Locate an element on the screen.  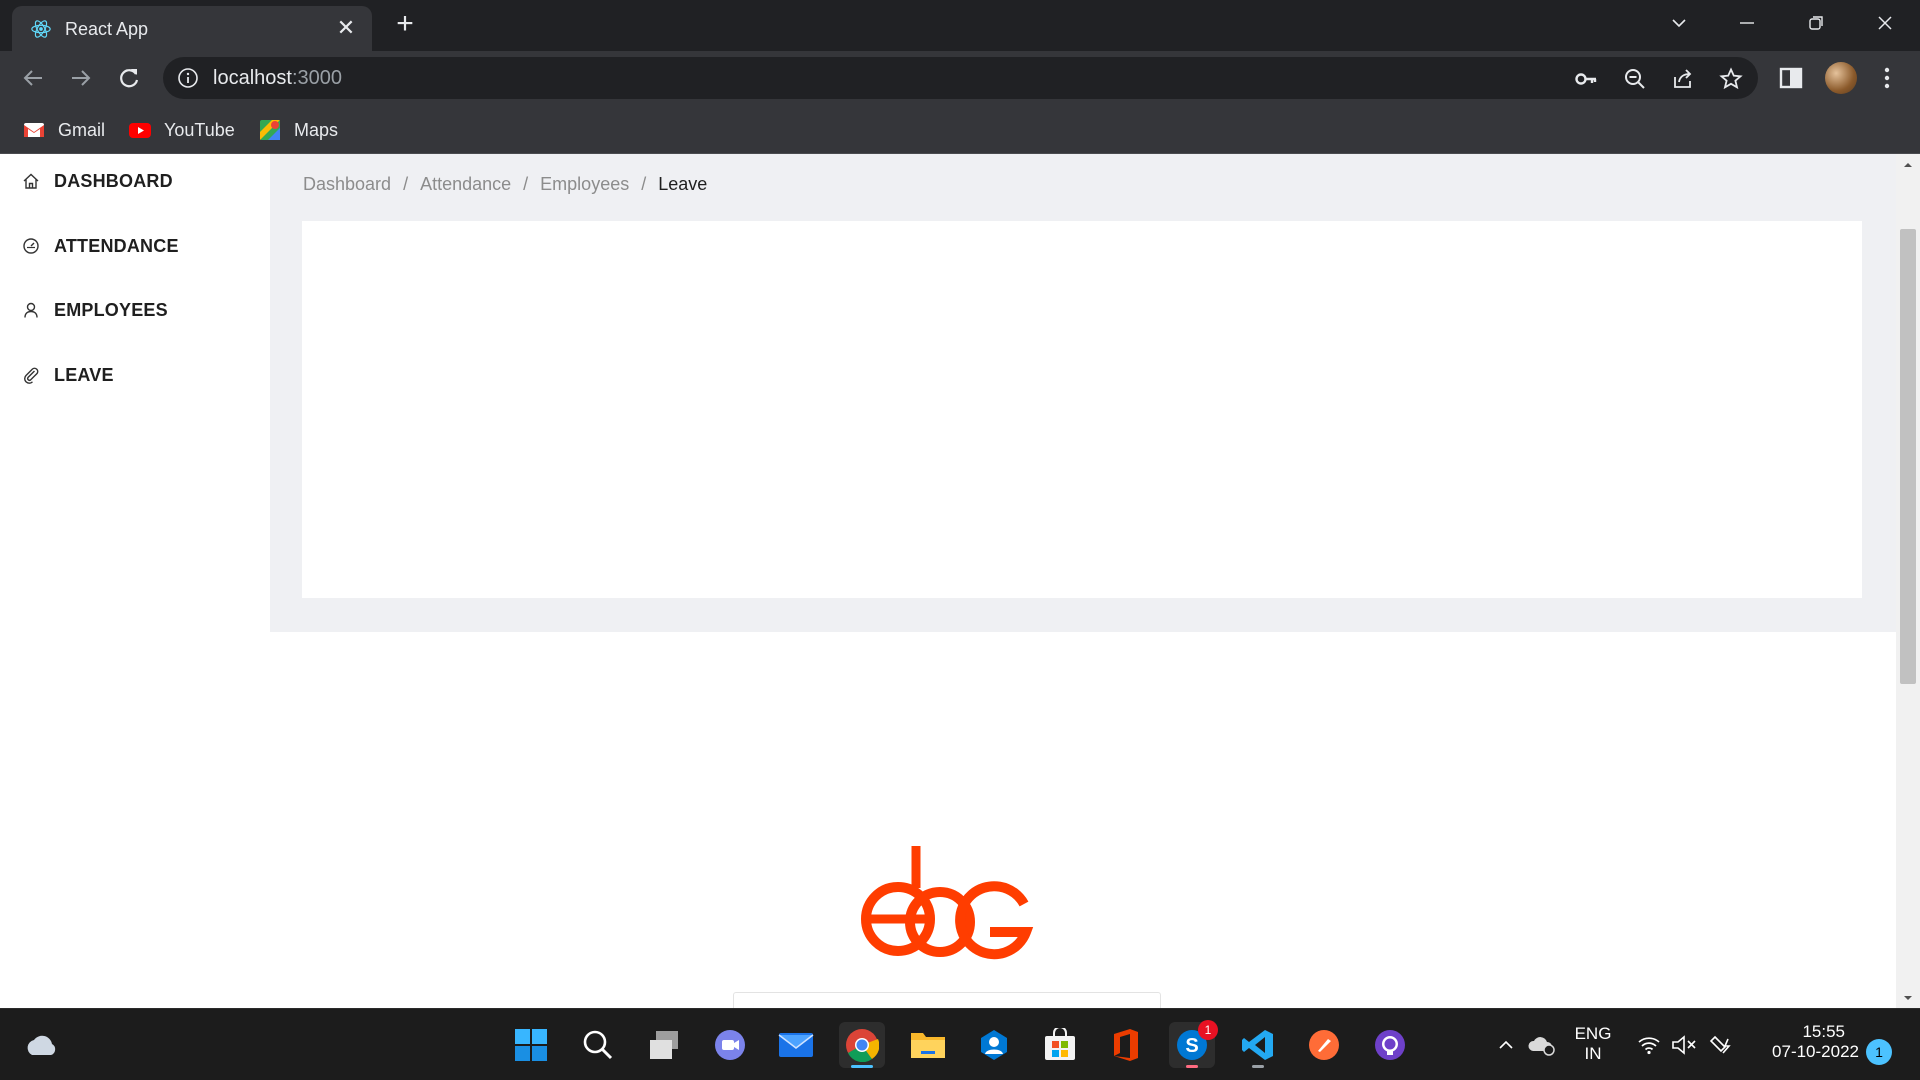
taskbar-search is located at coordinates (598, 1045).